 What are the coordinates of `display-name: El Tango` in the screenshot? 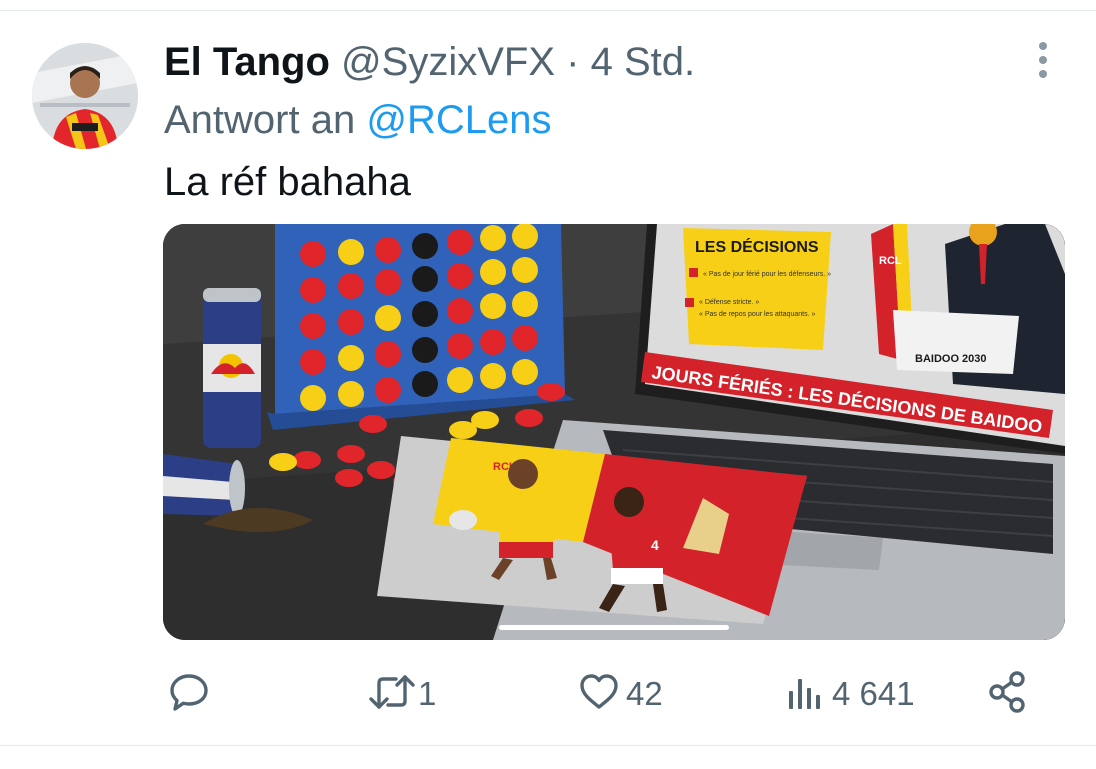 It's located at (247, 62).